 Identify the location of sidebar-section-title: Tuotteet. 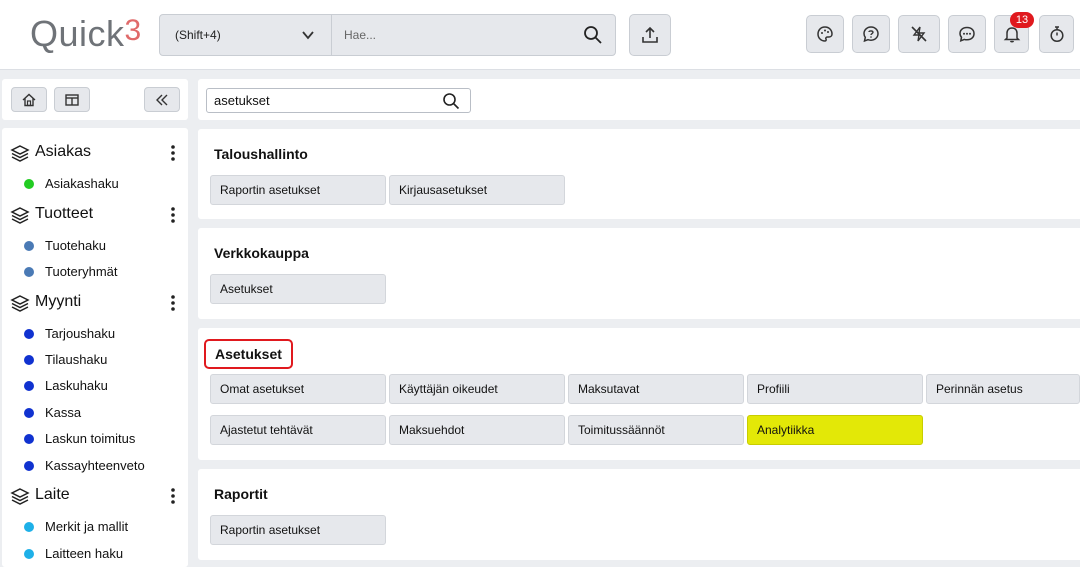
(64, 213).